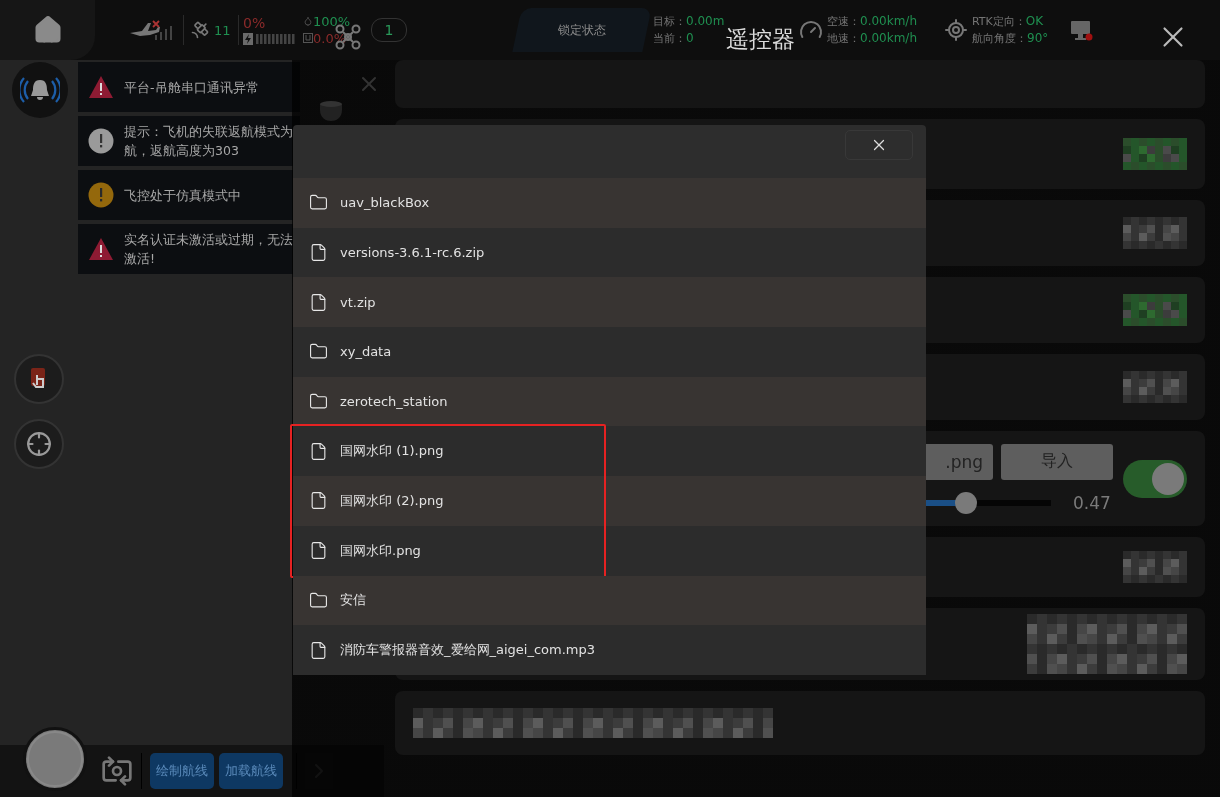 The image size is (1220, 797). I want to click on notification-text: 提示：飞机的失联返航模式为 航，返航高度为303, so click(208, 141).